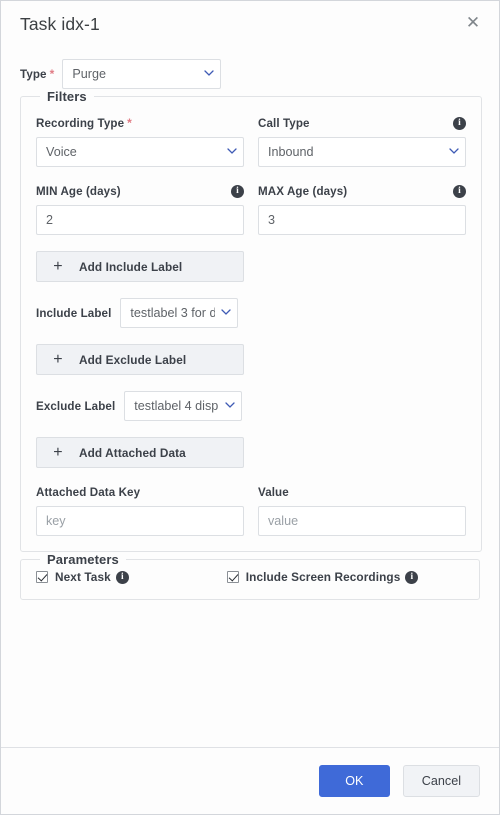 Image resolution: width=500 pixels, height=815 pixels. Describe the element at coordinates (88, 492) in the screenshot. I see `attached-data-key-label: Attached Data Key` at that location.